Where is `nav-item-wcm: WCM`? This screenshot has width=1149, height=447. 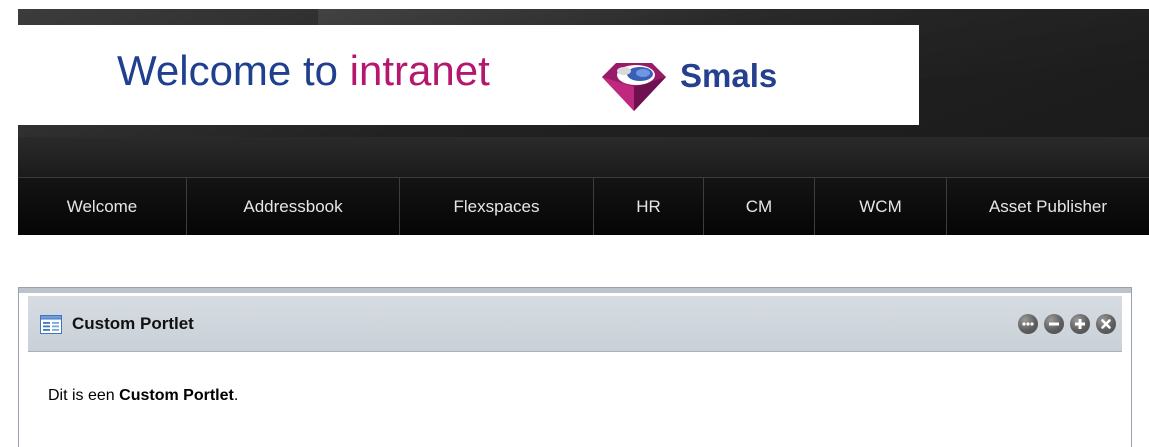
nav-item-wcm: WCM is located at coordinates (881, 206).